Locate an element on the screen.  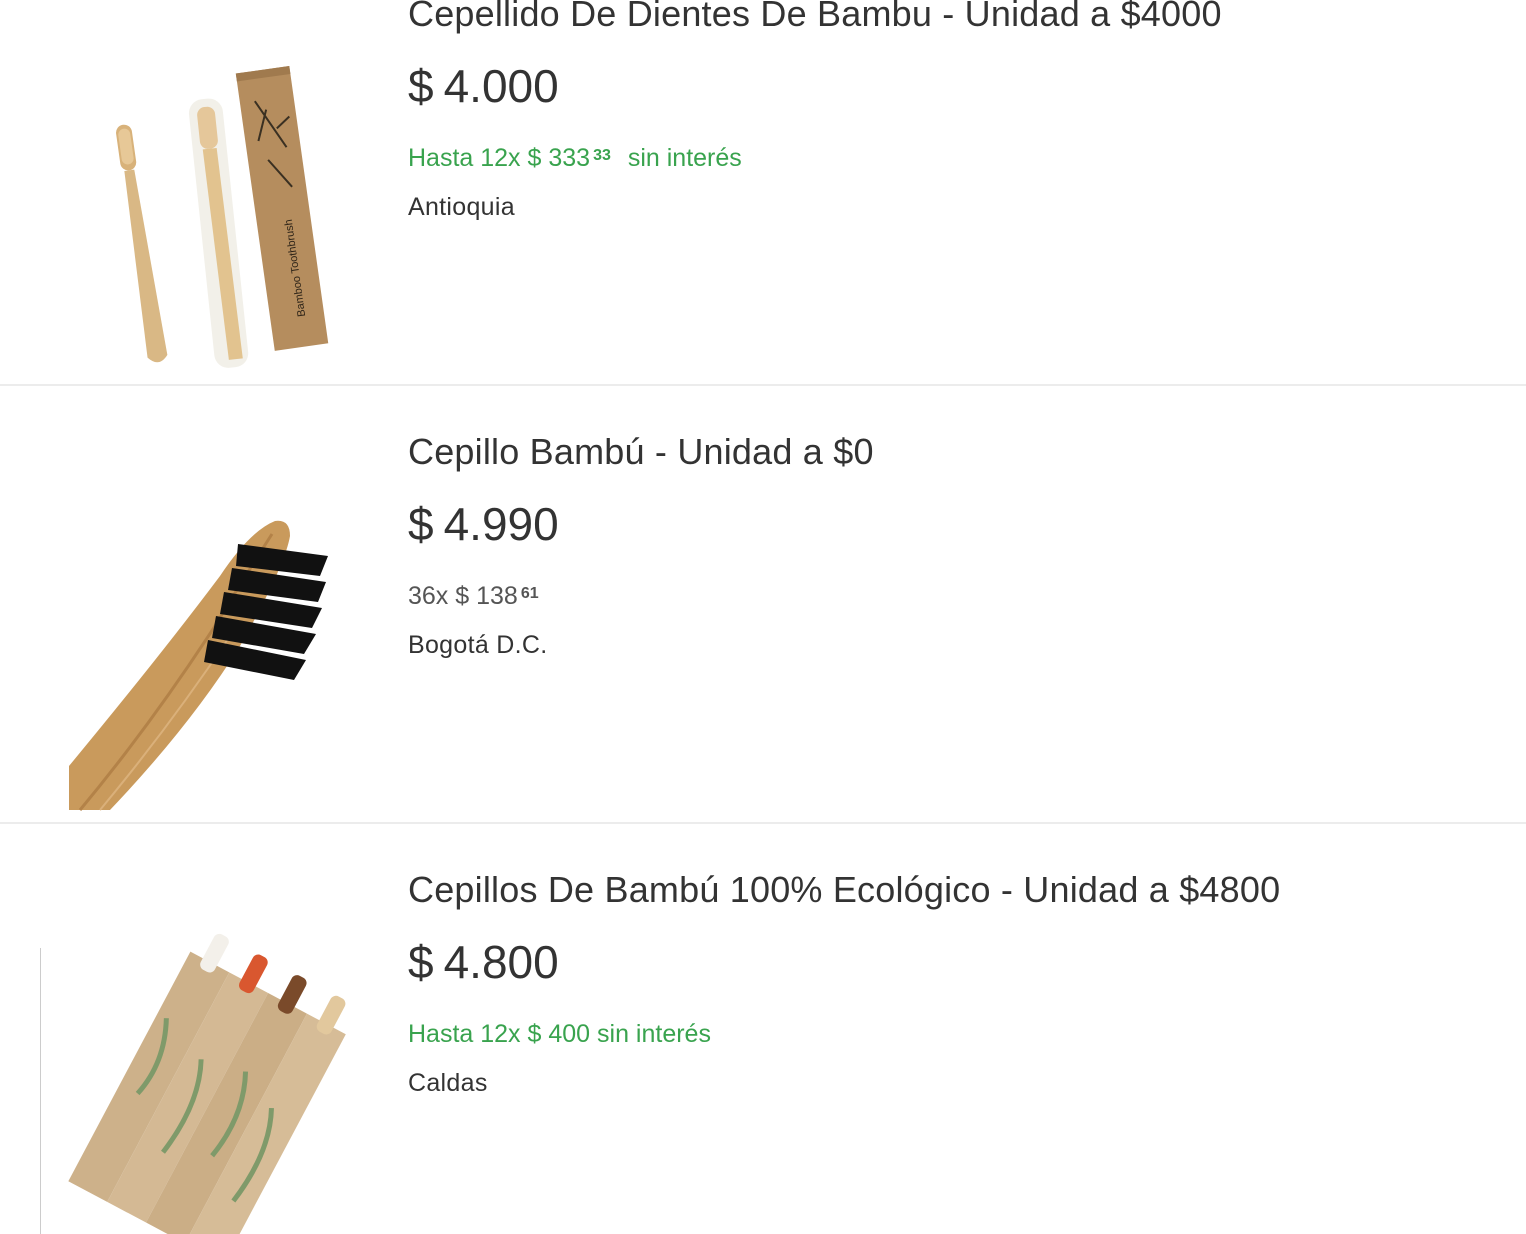
product-price: $4.800 is located at coordinates (483, 962).